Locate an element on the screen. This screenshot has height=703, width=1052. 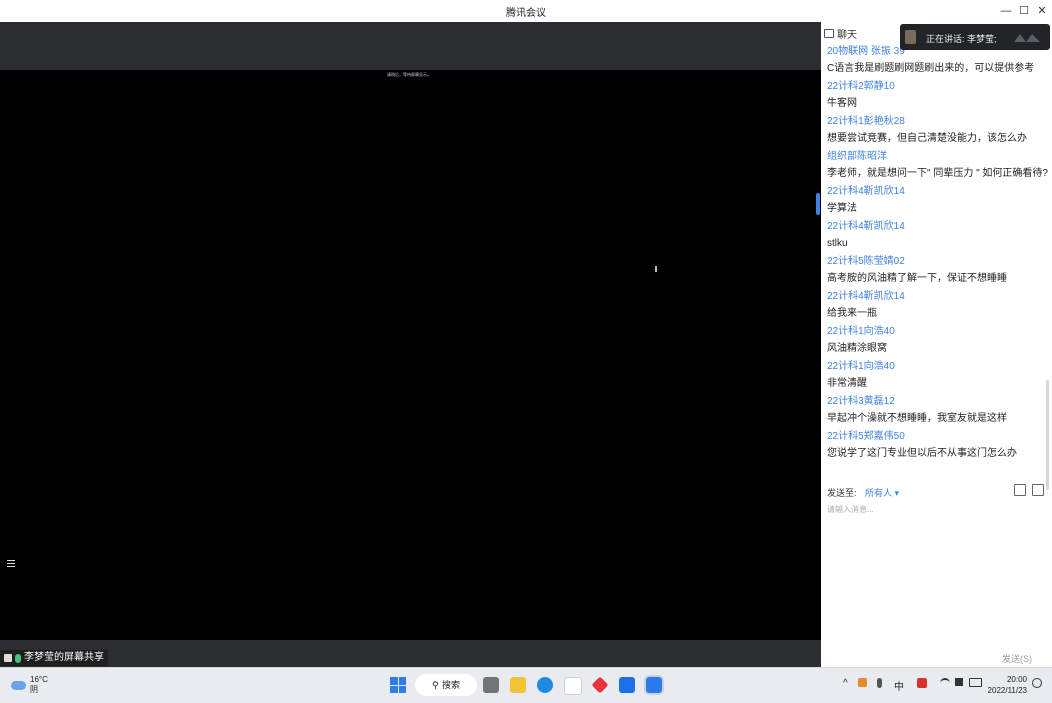
chat-text: 您说学了这门专业但以后不从事这门怎么办 is located at coordinates (922, 453).